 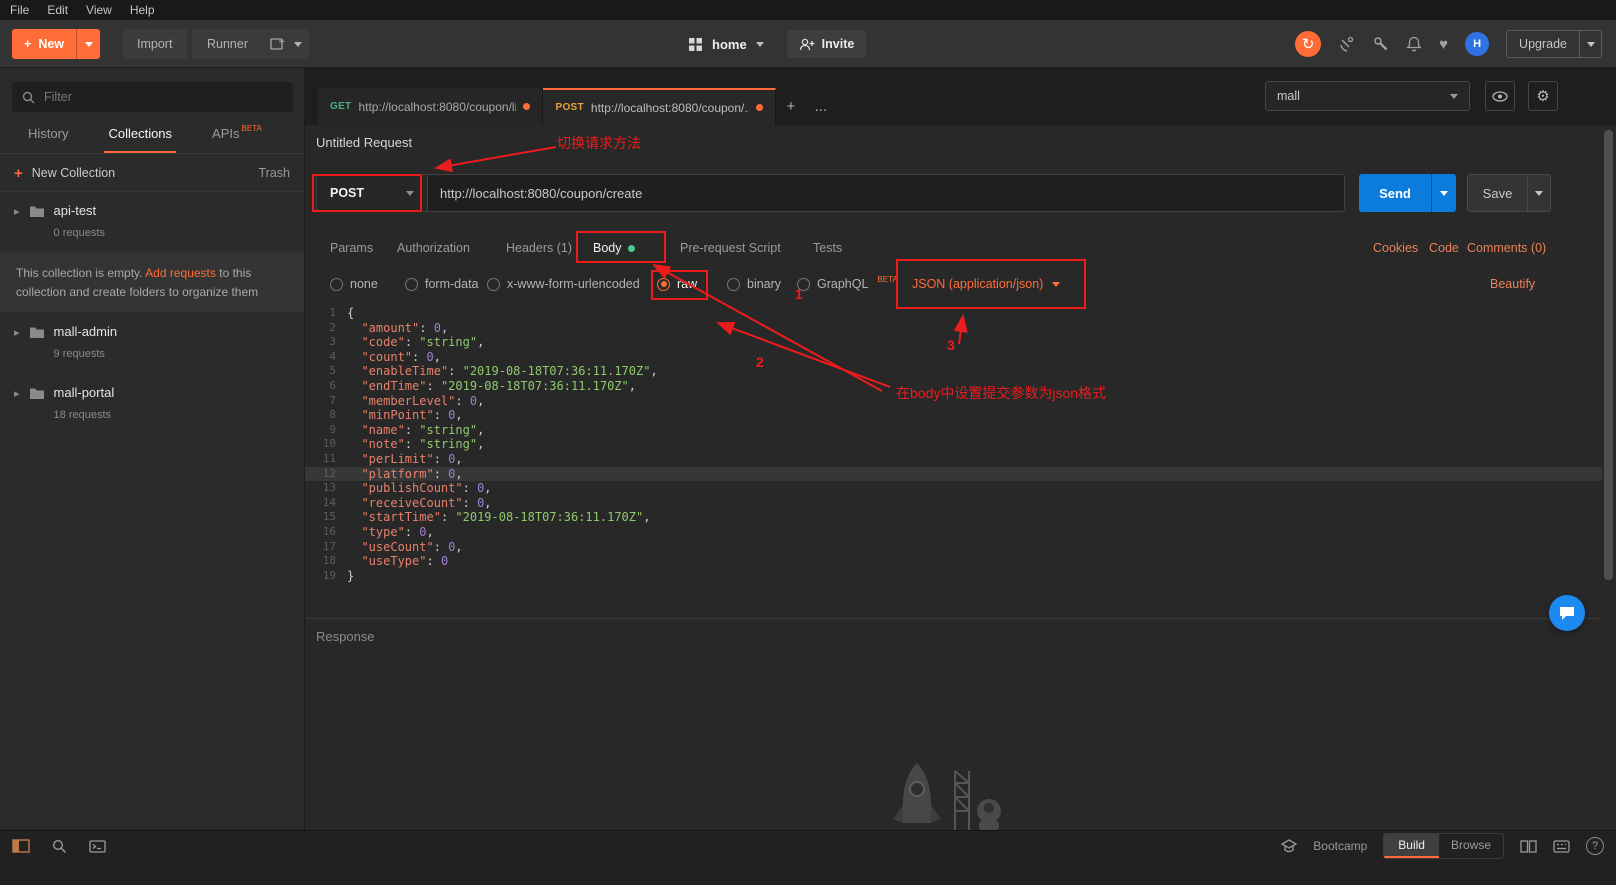 What do you see at coordinates (412, 415) in the screenshot?
I see `line-content: "minPoint": 0,` at bounding box center [412, 415].